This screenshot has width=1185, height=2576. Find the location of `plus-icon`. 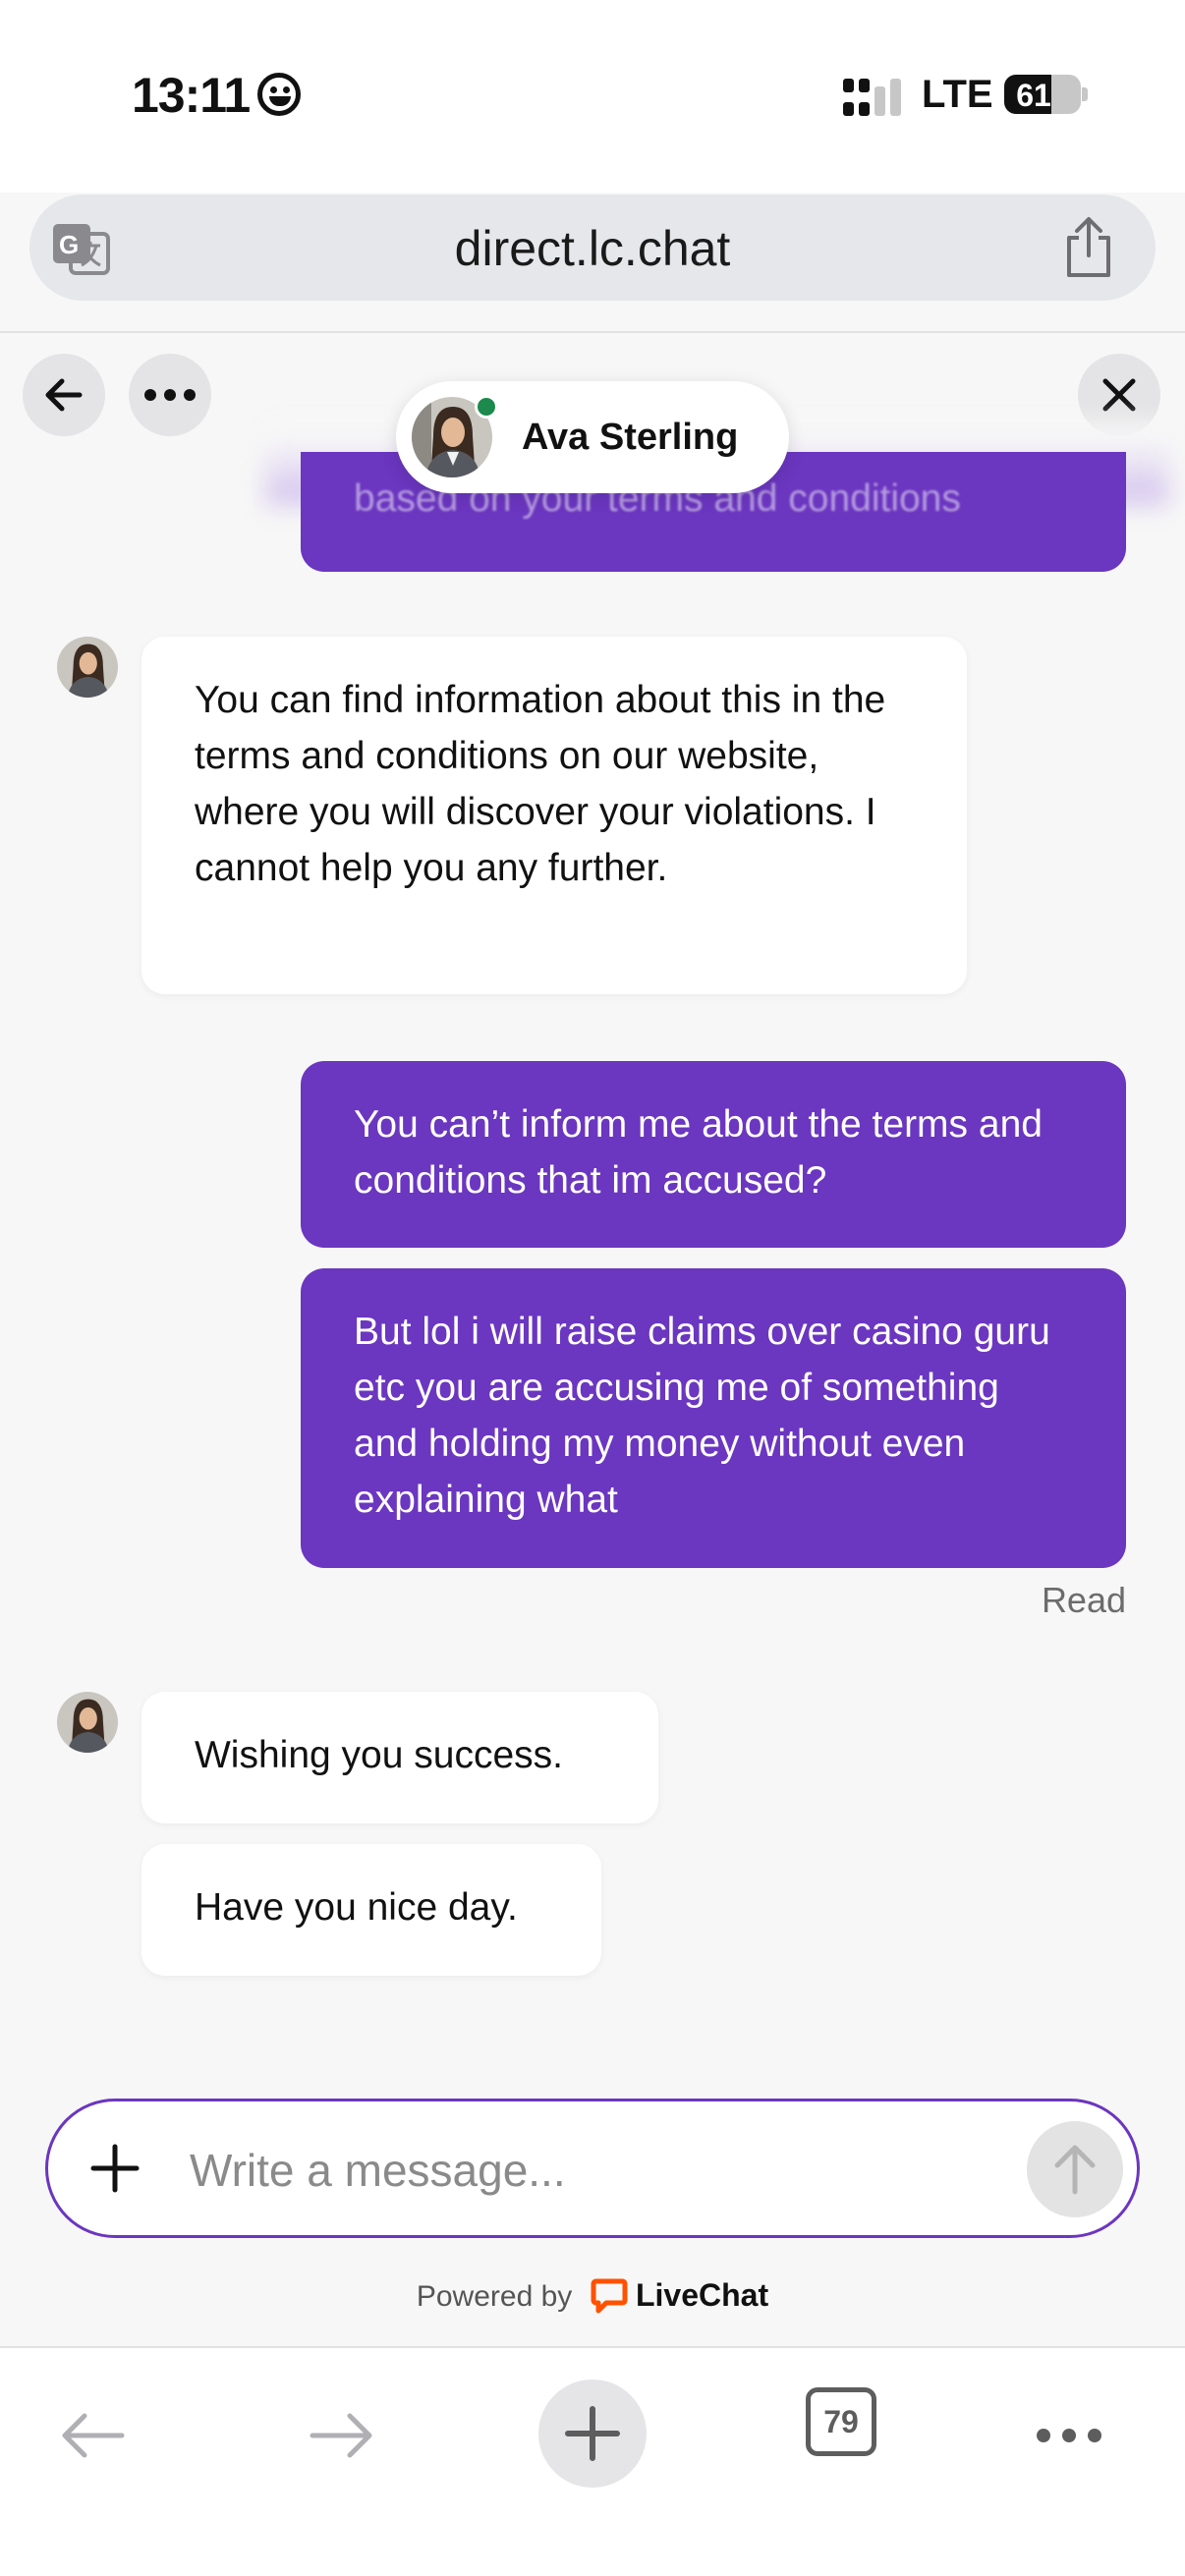

plus-icon is located at coordinates (592, 2433).